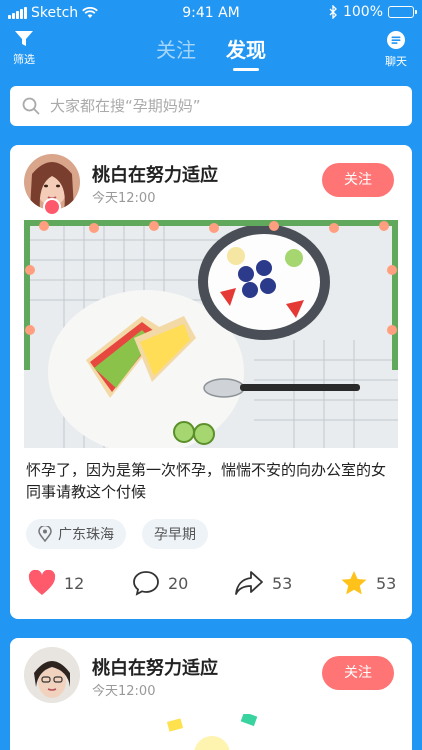  Describe the element at coordinates (333, 12) in the screenshot. I see `bluetooth-icon` at that location.